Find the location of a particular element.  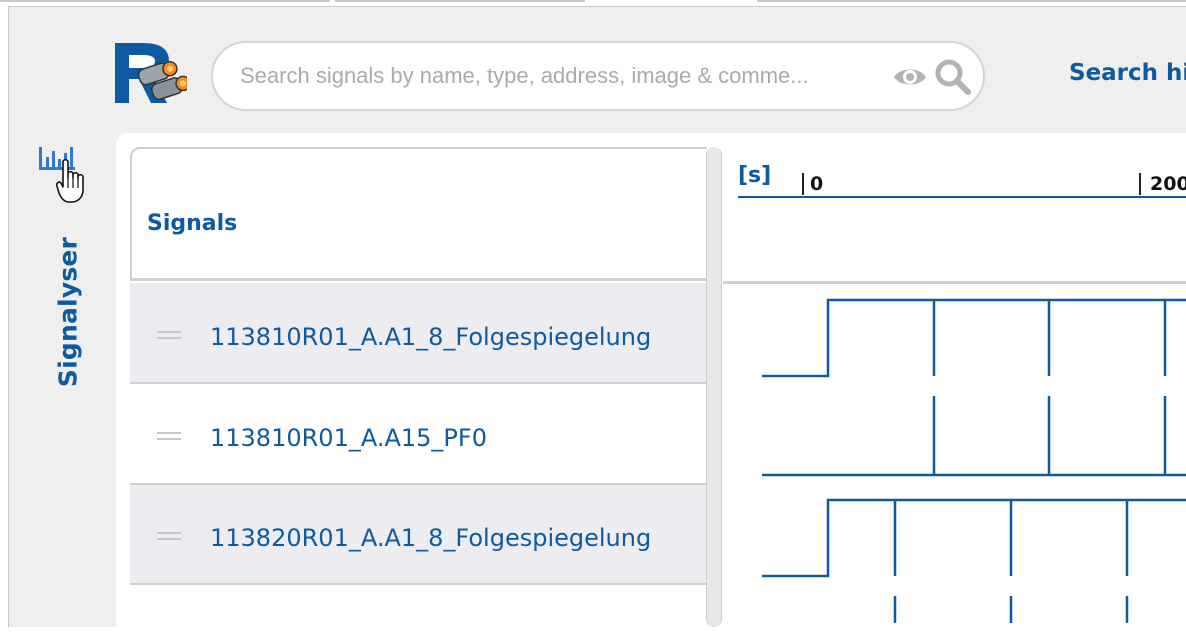

signal-name: 113810R01_A.A15_PF0 is located at coordinates (348, 438).